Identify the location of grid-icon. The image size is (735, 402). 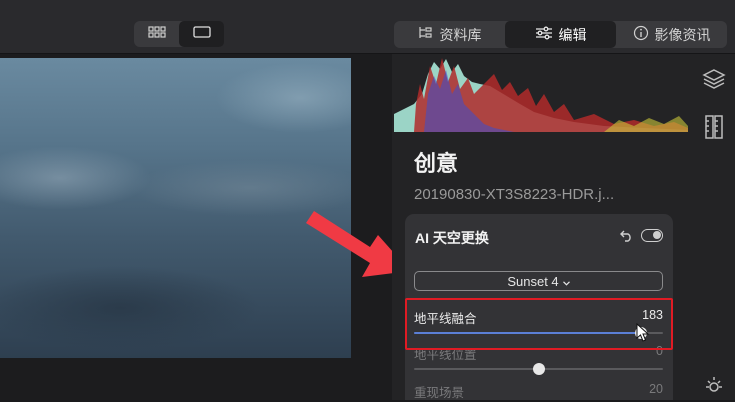
(156, 34).